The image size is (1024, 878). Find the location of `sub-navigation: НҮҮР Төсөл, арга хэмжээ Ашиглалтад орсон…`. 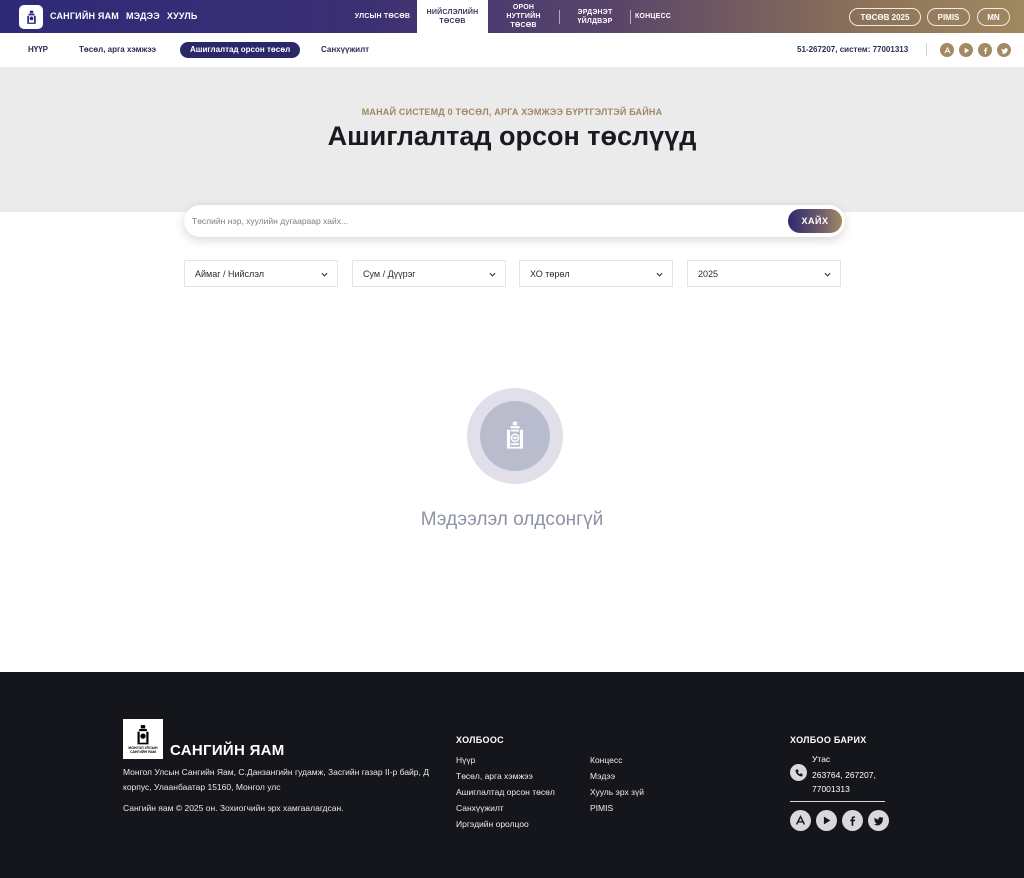

sub-navigation: НҮҮР Төсөл, арга хэмжээ Ашиглалтад орсон… is located at coordinates (512, 50).